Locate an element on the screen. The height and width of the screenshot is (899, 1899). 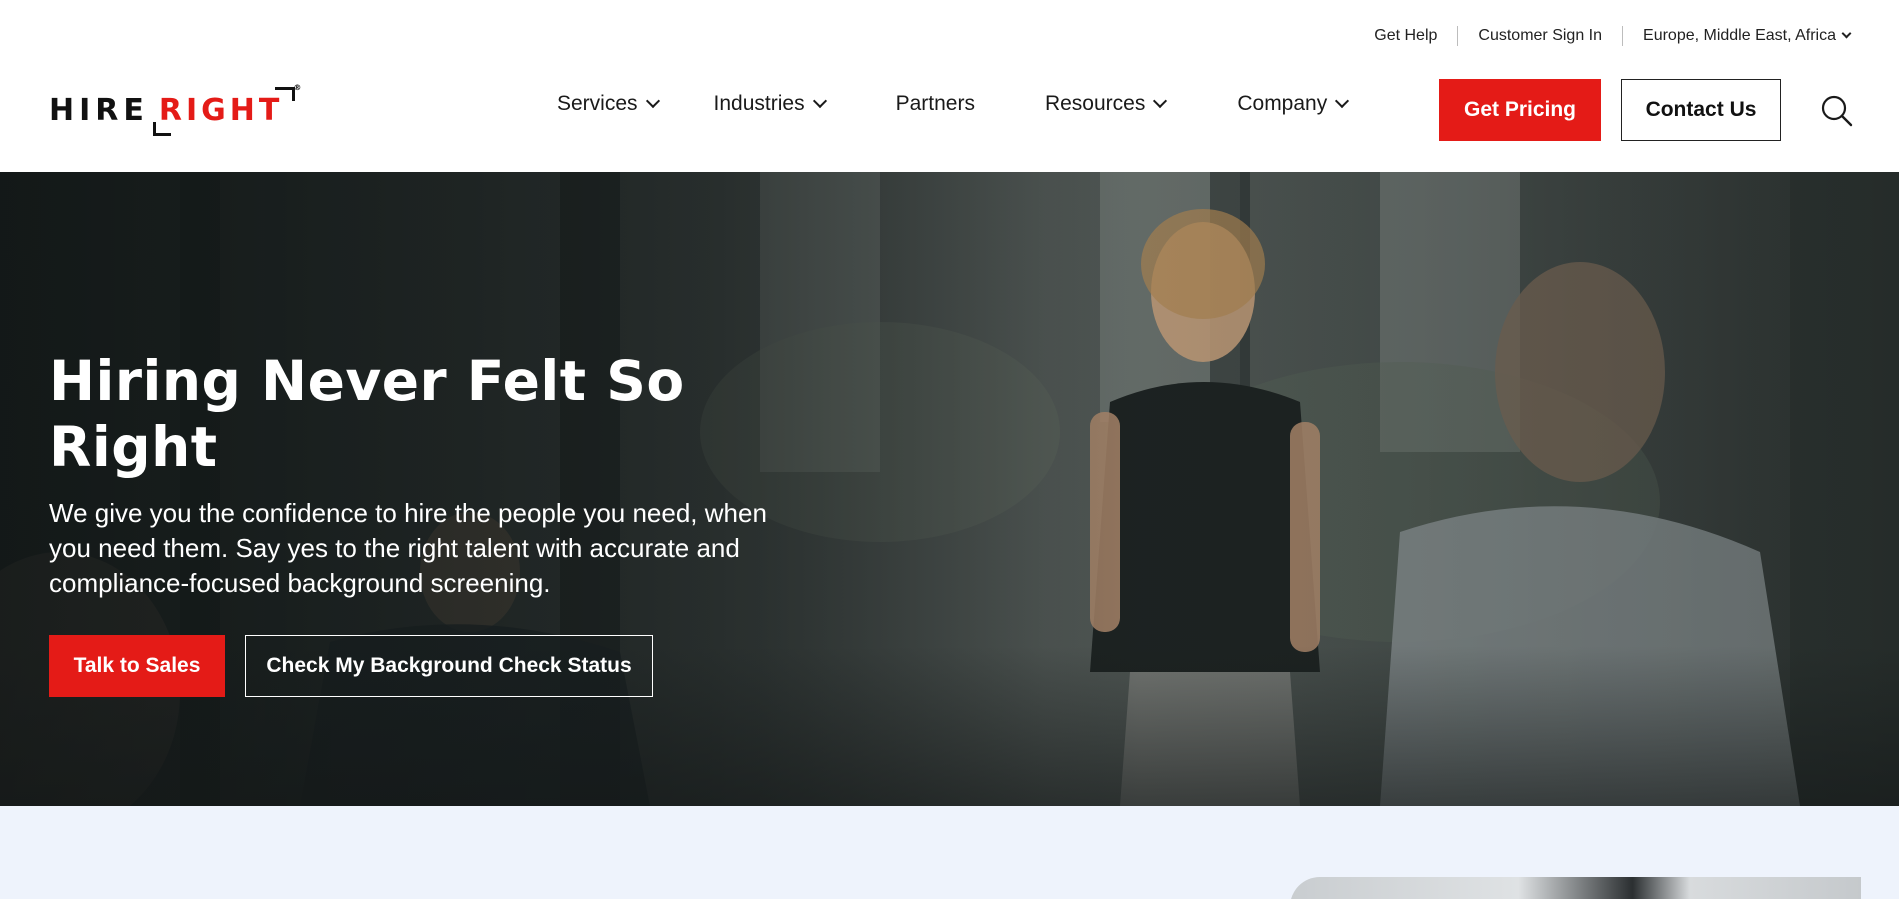
check-status-button: Check My Background Check Status is located at coordinates (449, 666).